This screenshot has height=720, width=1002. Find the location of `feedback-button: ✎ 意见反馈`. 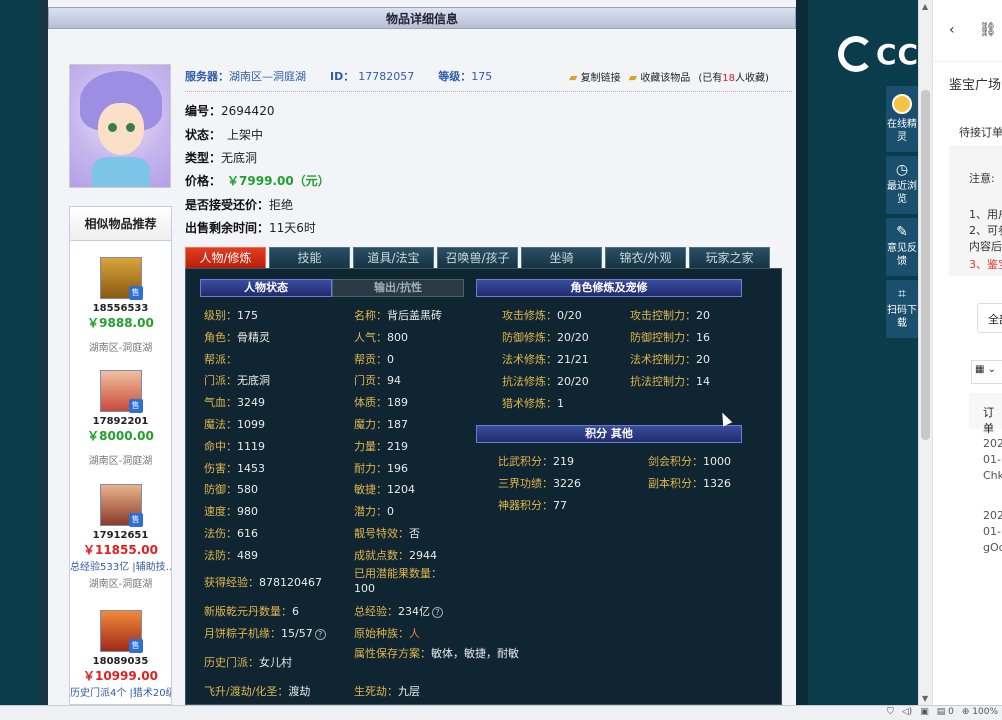

feedback-button: ✎ 意见反馈 is located at coordinates (902, 247).